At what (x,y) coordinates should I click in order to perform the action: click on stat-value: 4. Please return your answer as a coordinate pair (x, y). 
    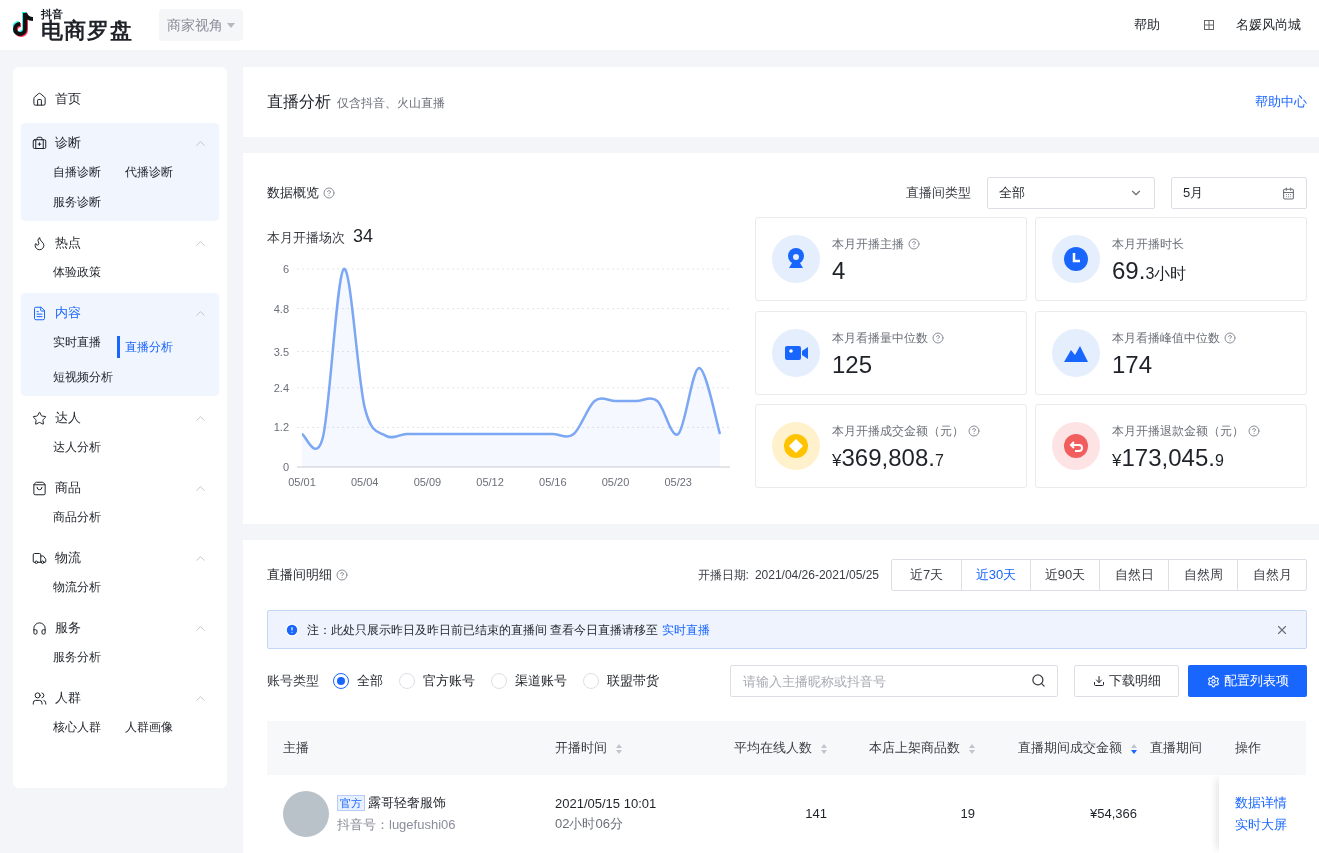
    Looking at the image, I should click on (839, 271).